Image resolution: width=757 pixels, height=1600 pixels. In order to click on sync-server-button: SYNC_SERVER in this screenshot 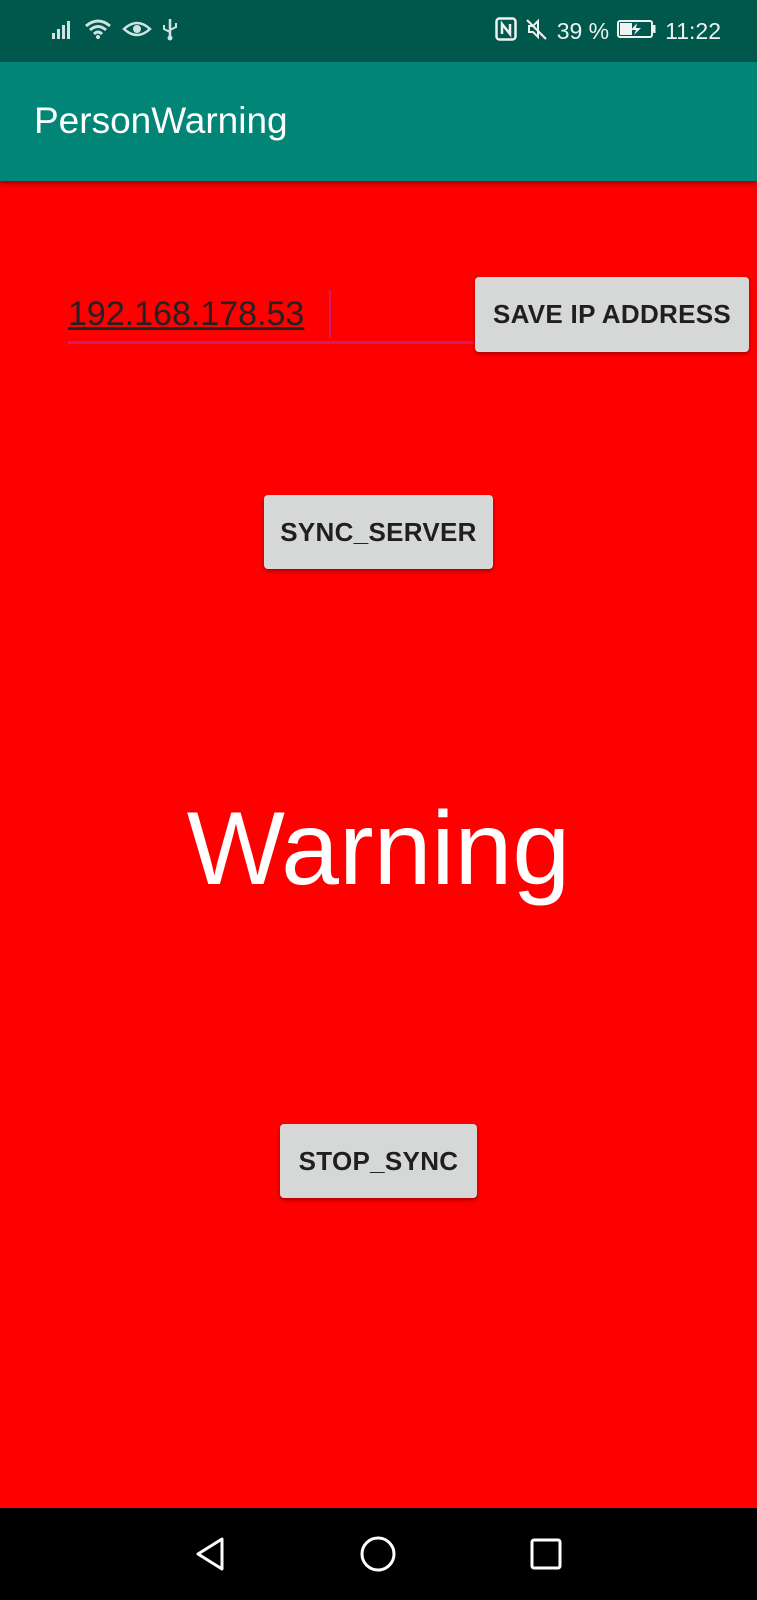, I will do `click(378, 532)`.